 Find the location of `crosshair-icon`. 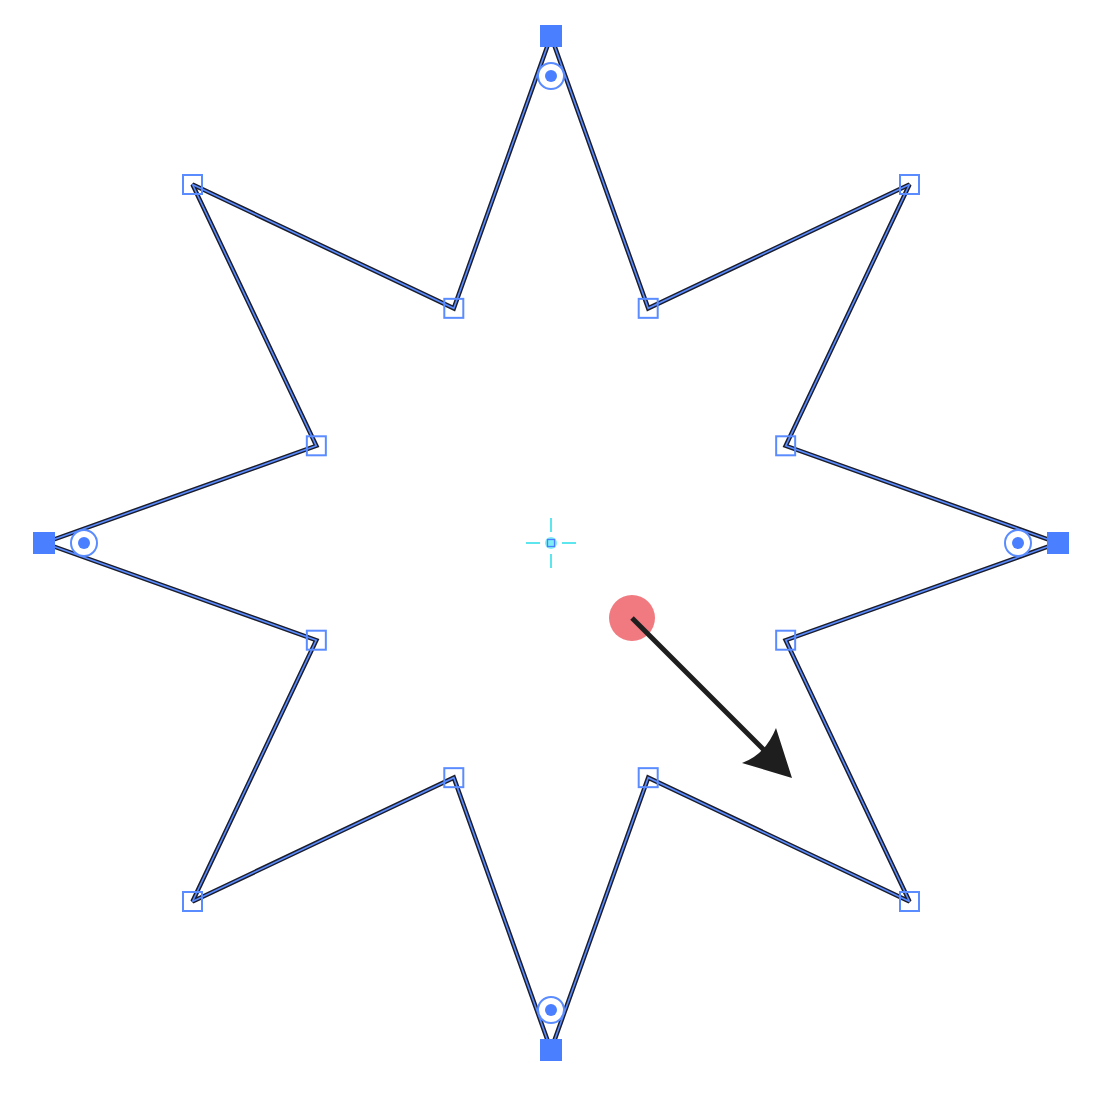

crosshair-icon is located at coordinates (551, 543).